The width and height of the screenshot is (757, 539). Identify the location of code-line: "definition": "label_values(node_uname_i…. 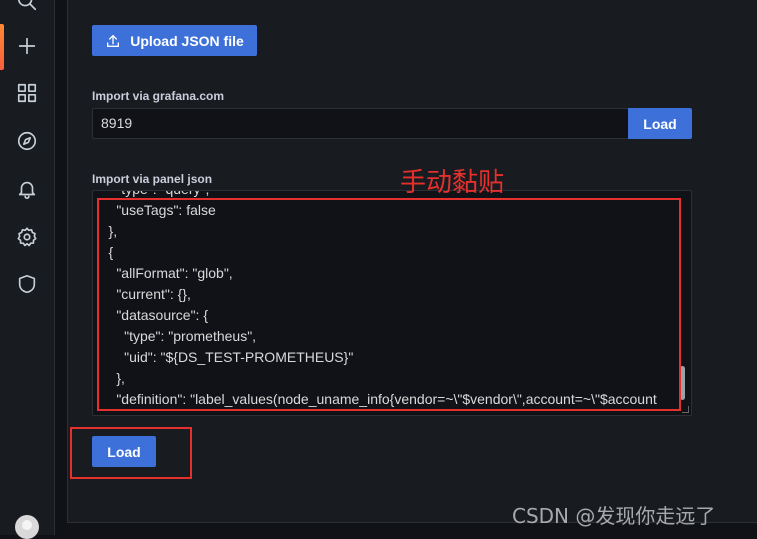
(375, 399).